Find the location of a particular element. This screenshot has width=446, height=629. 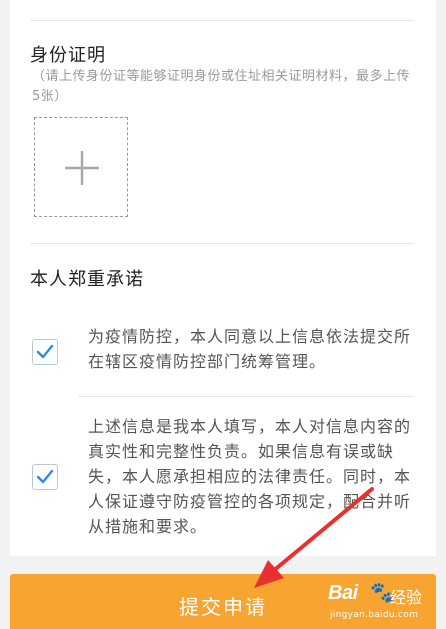

upload-image-button is located at coordinates (81, 167).